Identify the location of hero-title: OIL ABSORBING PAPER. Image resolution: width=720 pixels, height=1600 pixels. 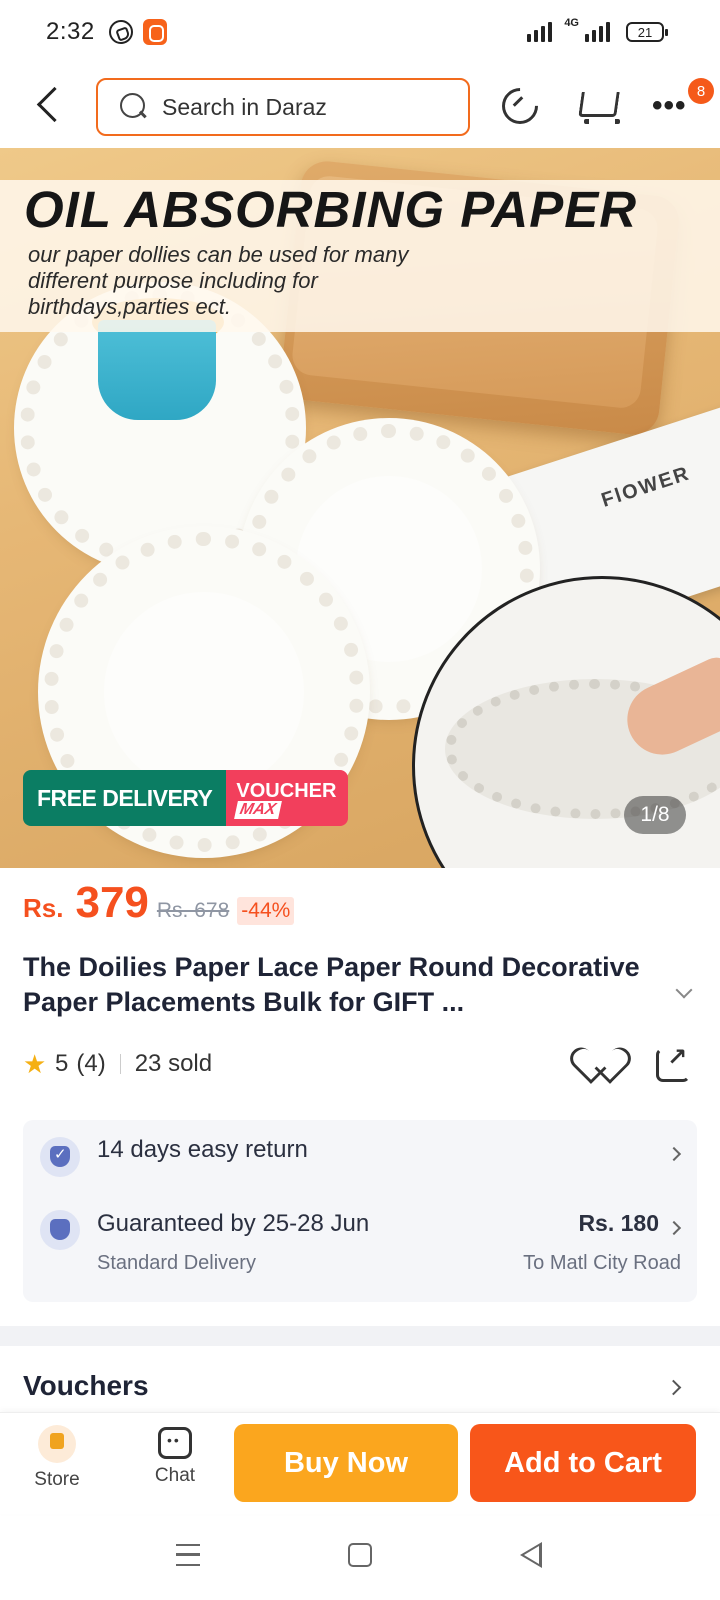
(331, 209).